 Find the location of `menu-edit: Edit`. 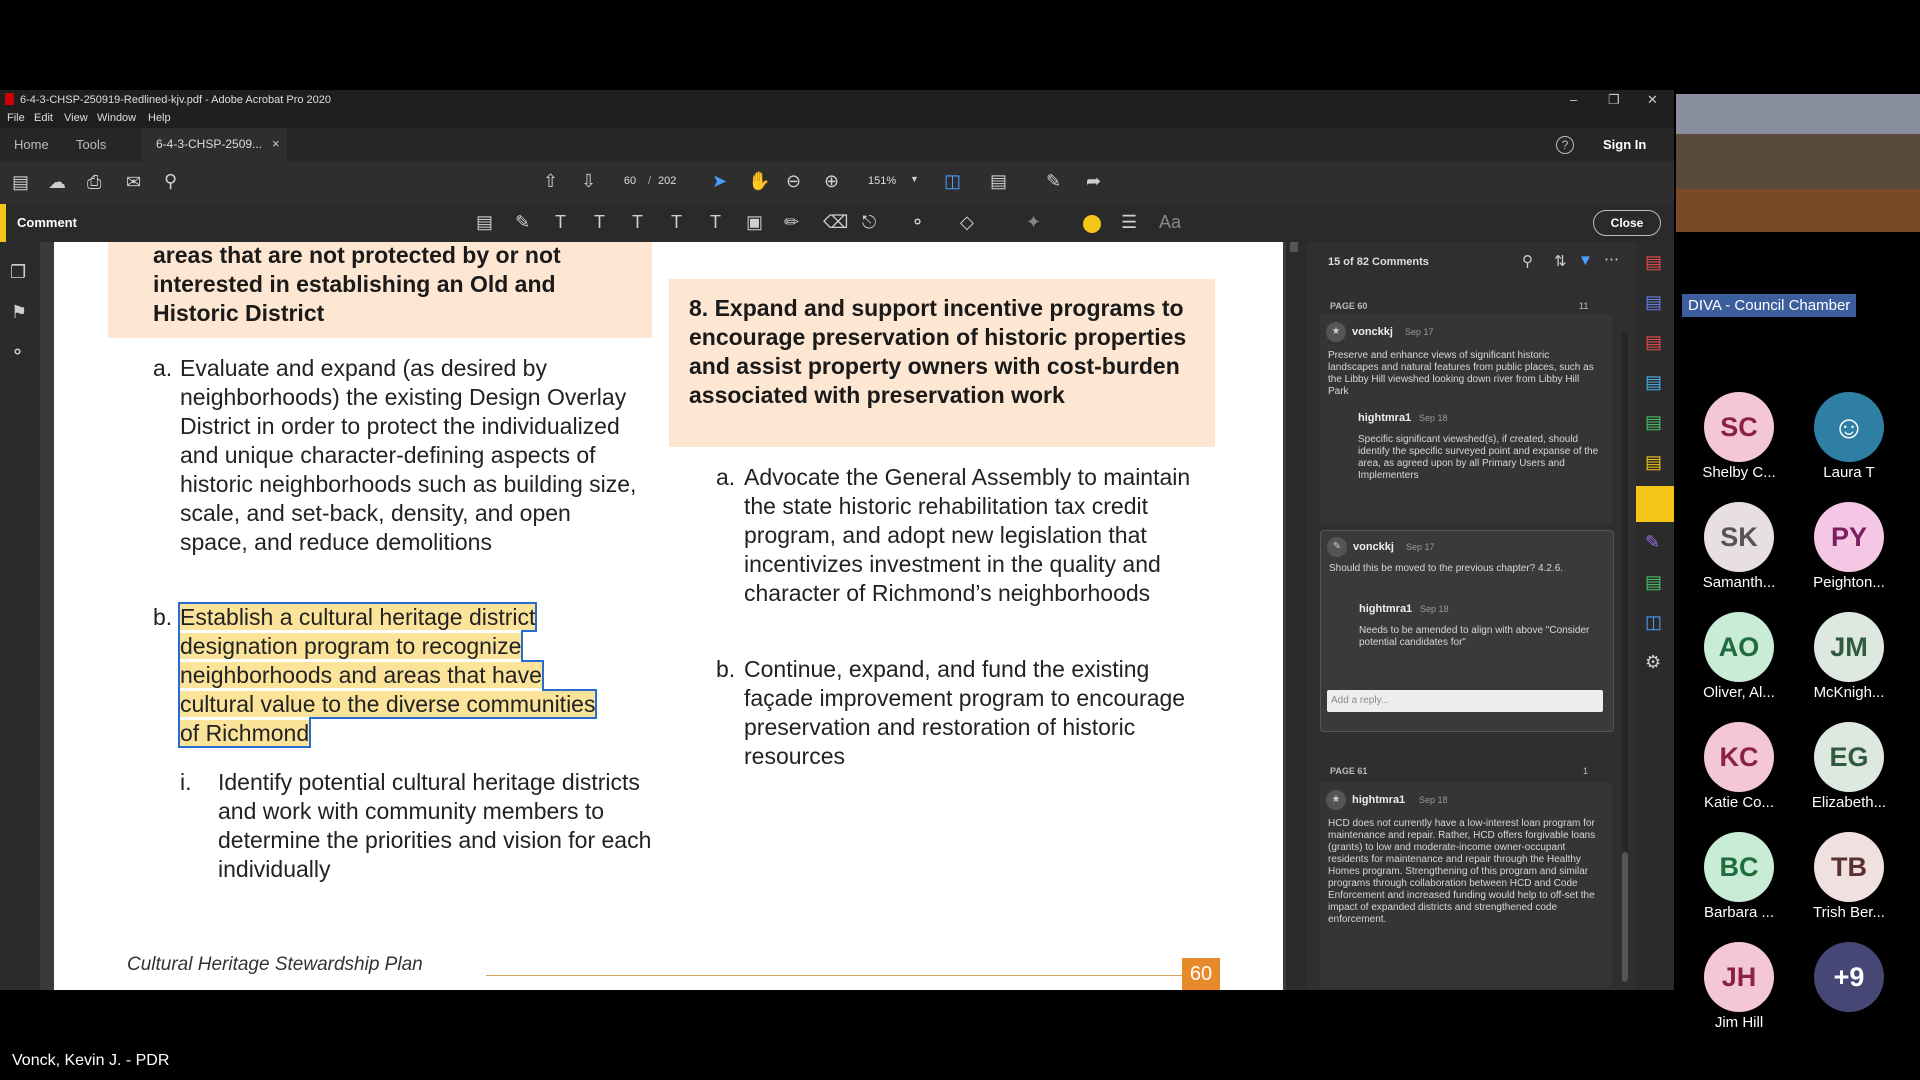

menu-edit: Edit is located at coordinates (43, 118).